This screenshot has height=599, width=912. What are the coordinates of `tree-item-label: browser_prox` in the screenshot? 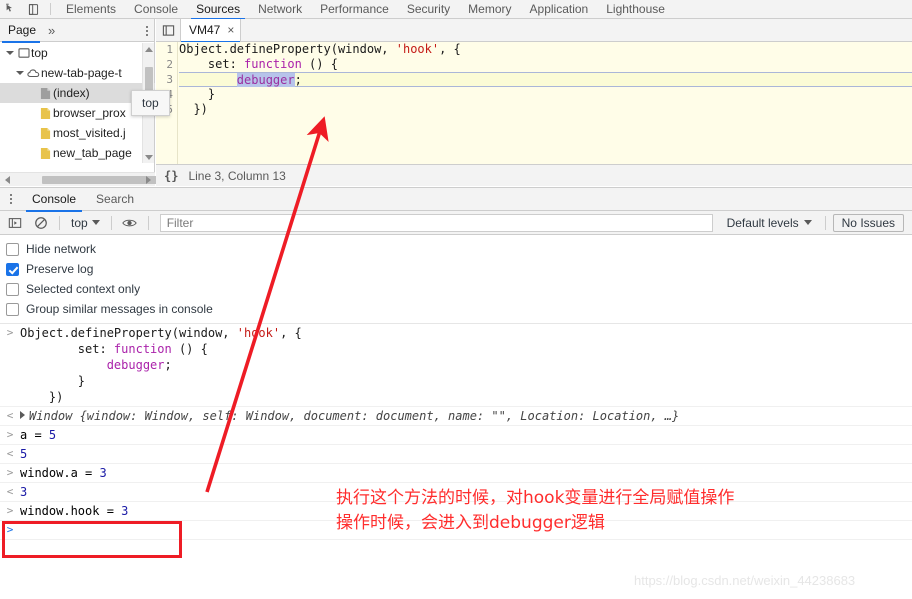 It's located at (89, 113).